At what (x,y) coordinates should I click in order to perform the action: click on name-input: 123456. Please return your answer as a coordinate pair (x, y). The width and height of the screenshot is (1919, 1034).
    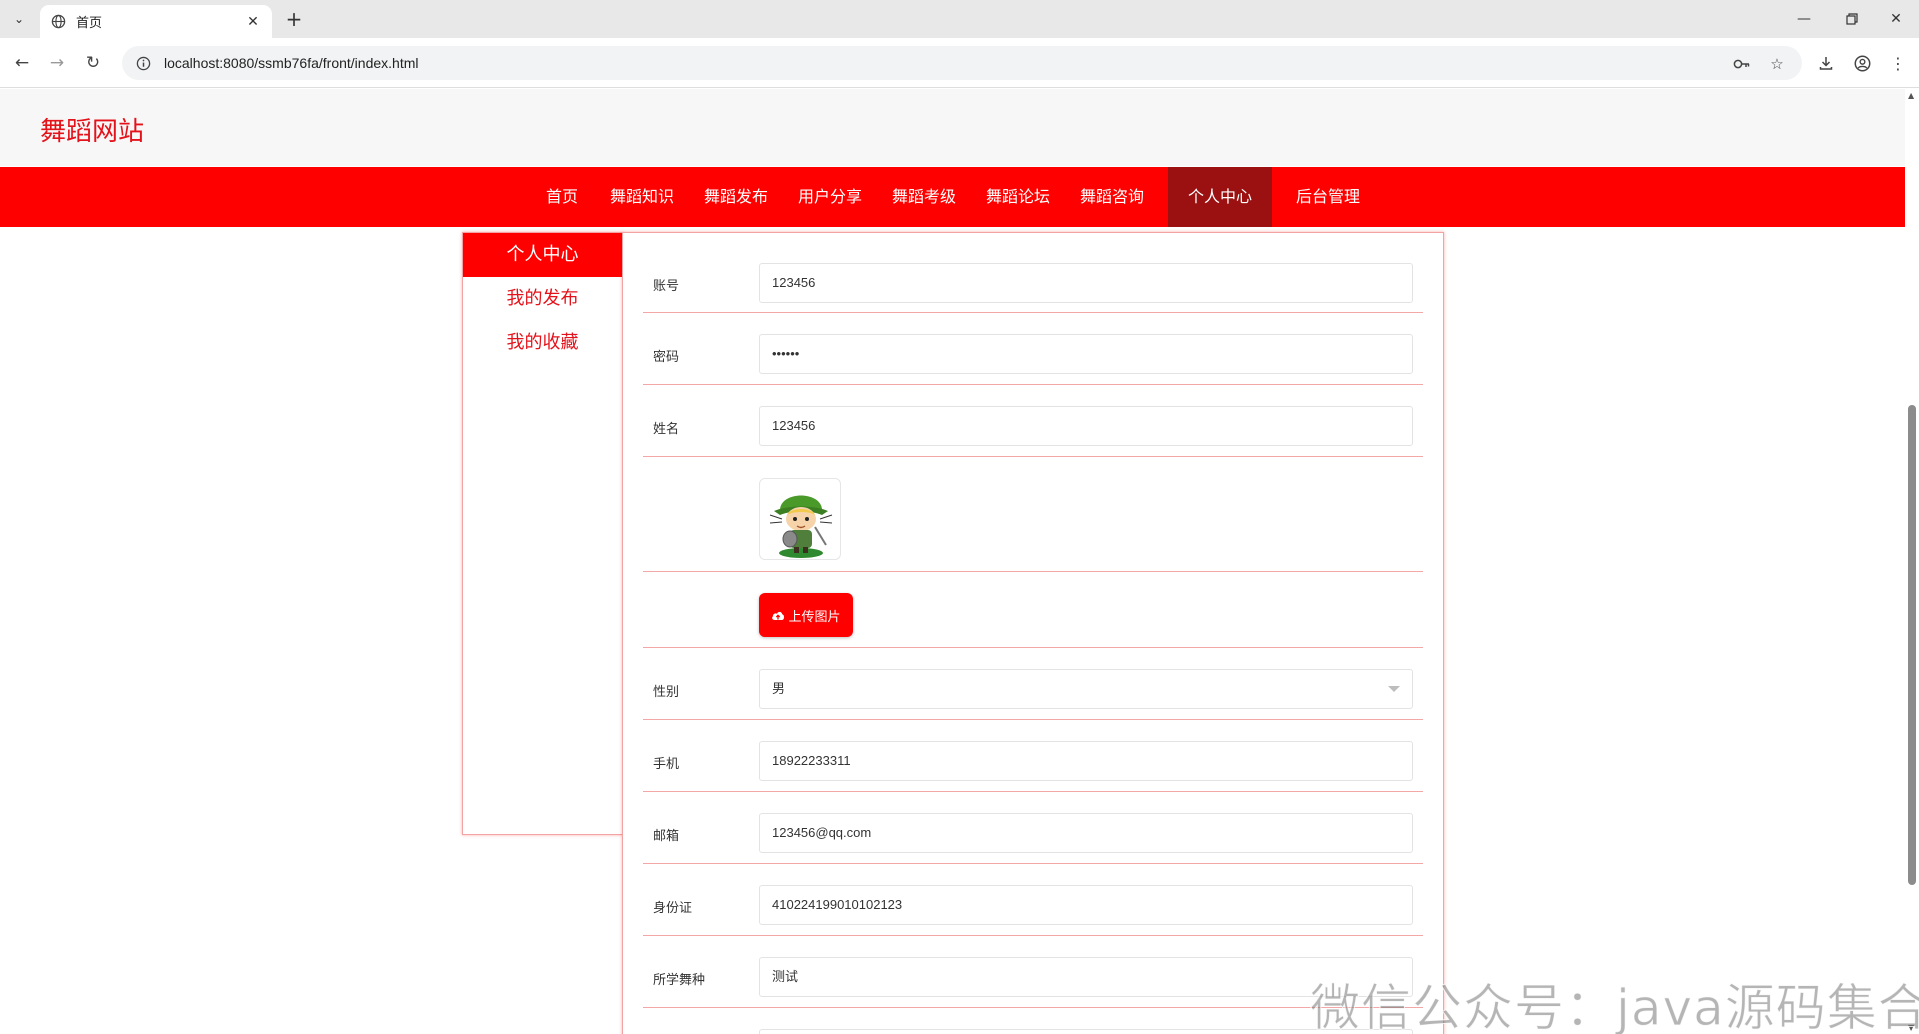
    Looking at the image, I should click on (1086, 426).